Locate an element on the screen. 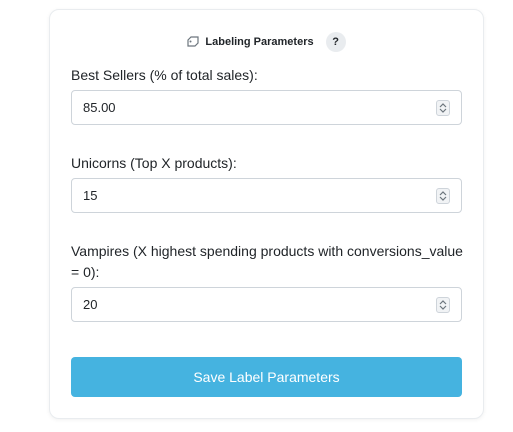 Image resolution: width=513 pixels, height=432 pixels. card-header: Labeling Parameters ? is located at coordinates (266, 42).